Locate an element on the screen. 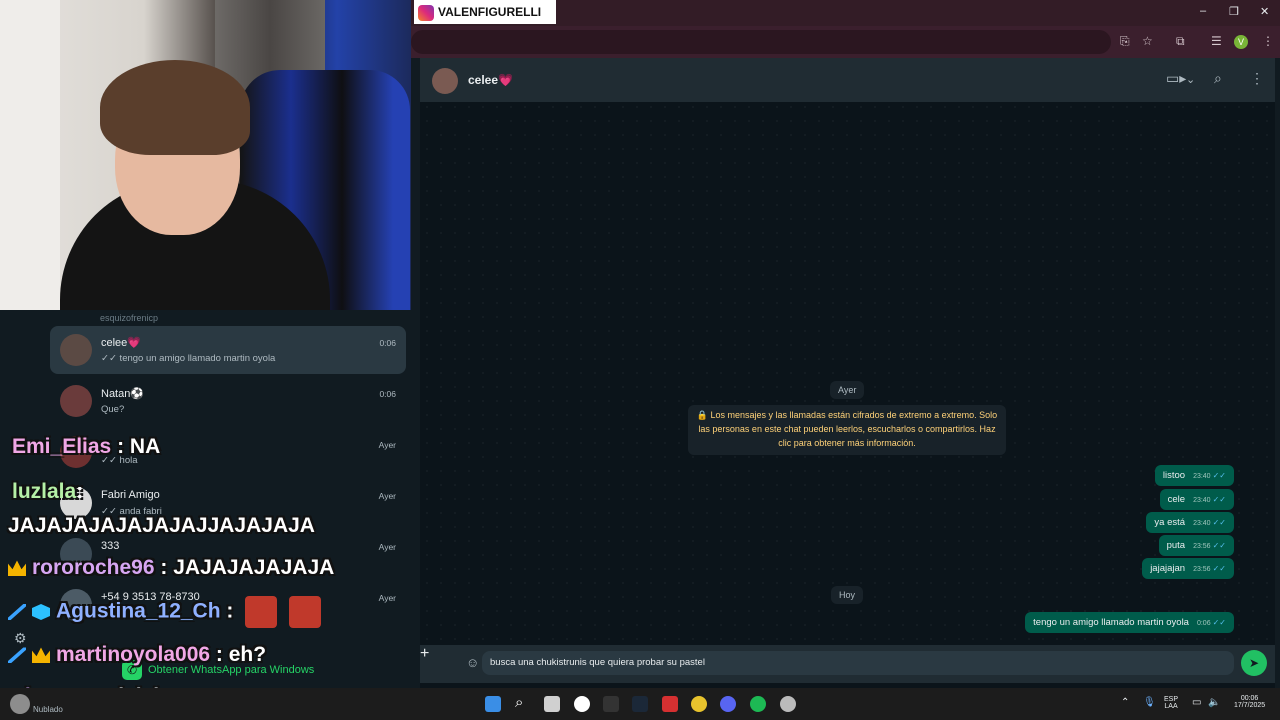  chat-list-item-last-message: ✓✓ tengo un amigo llamado martin oyola is located at coordinates (188, 358).